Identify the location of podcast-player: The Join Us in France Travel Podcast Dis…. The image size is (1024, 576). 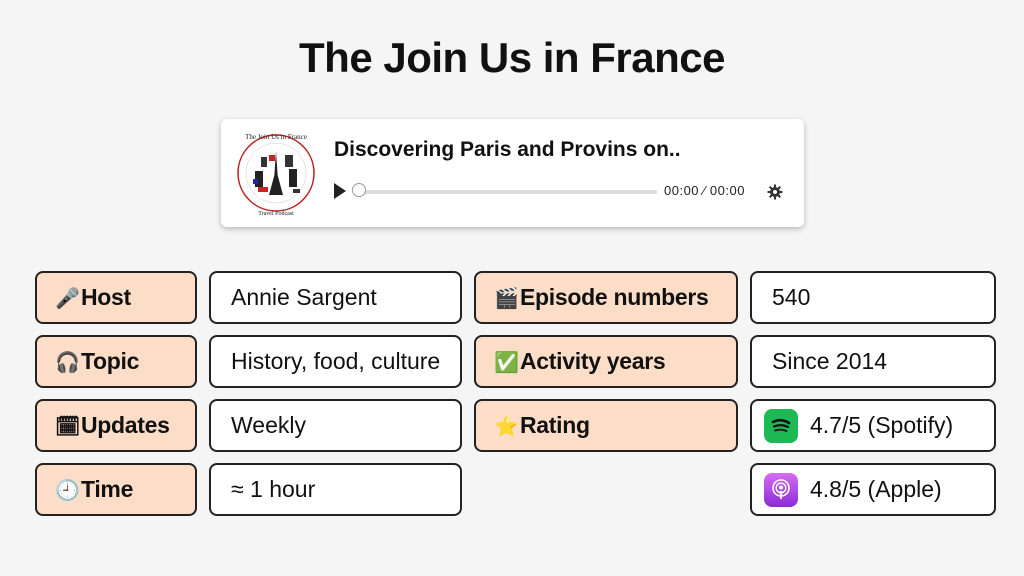
(512, 173).